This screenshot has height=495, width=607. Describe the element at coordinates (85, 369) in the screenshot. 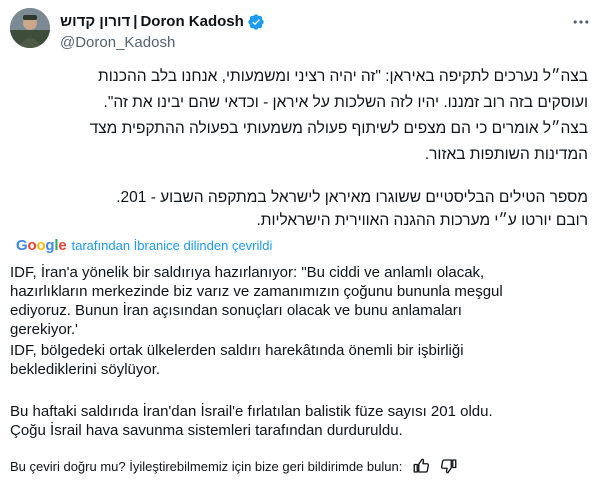

I see `translation-text-line: beklediklerini söylüyor.` at that location.